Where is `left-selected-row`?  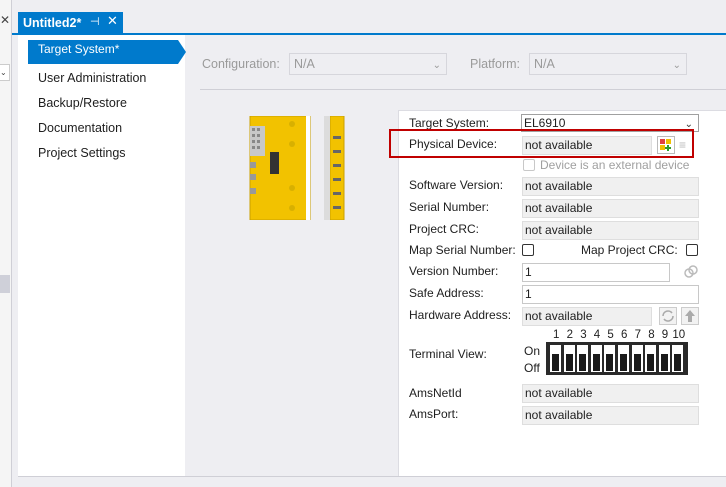
left-selected-row is located at coordinates (5, 284).